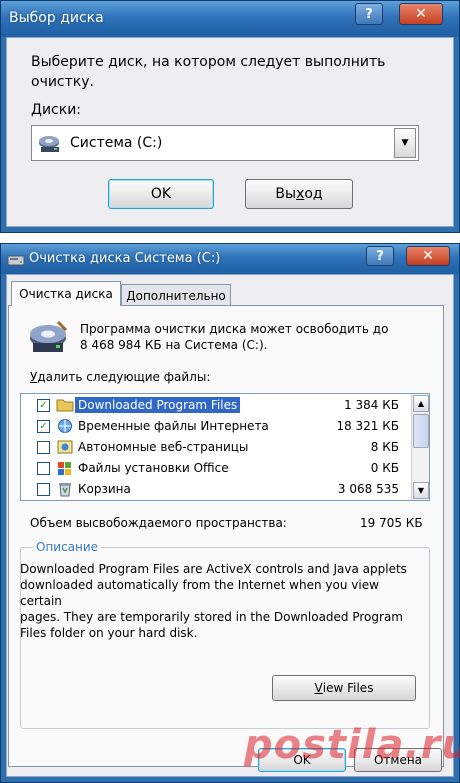 This screenshot has height=783, width=460. Describe the element at coordinates (344, 688) in the screenshot. I see `view-files-button: View Files` at that location.